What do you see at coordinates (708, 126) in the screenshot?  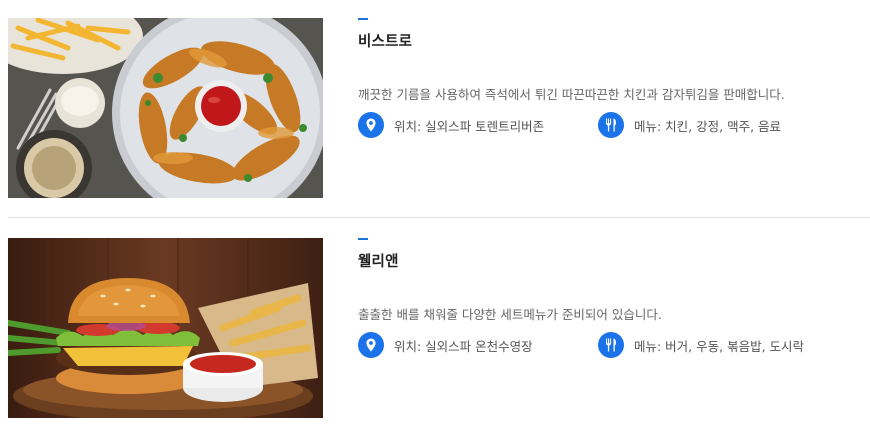 I see `menu-text: 메뉴: 치킨, 강정, 맥주, 음료` at bounding box center [708, 126].